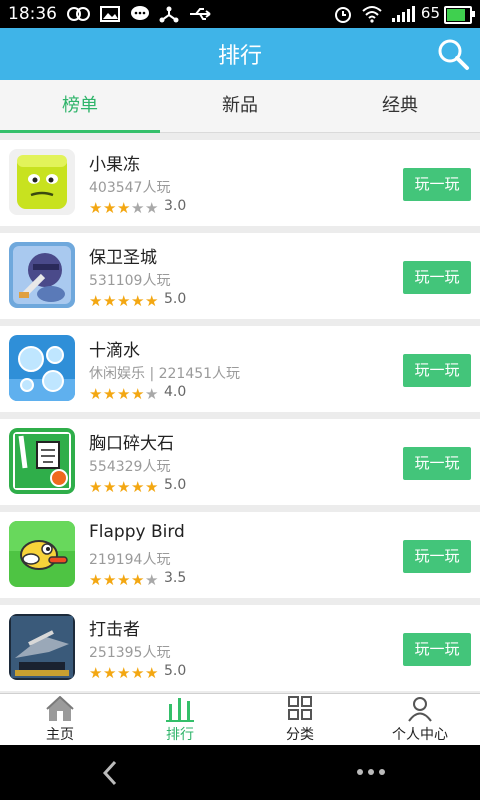  I want to click on list-item: 打击者 251395人玩 ★★★★★ 5.0 玩一玩, so click(240, 648).